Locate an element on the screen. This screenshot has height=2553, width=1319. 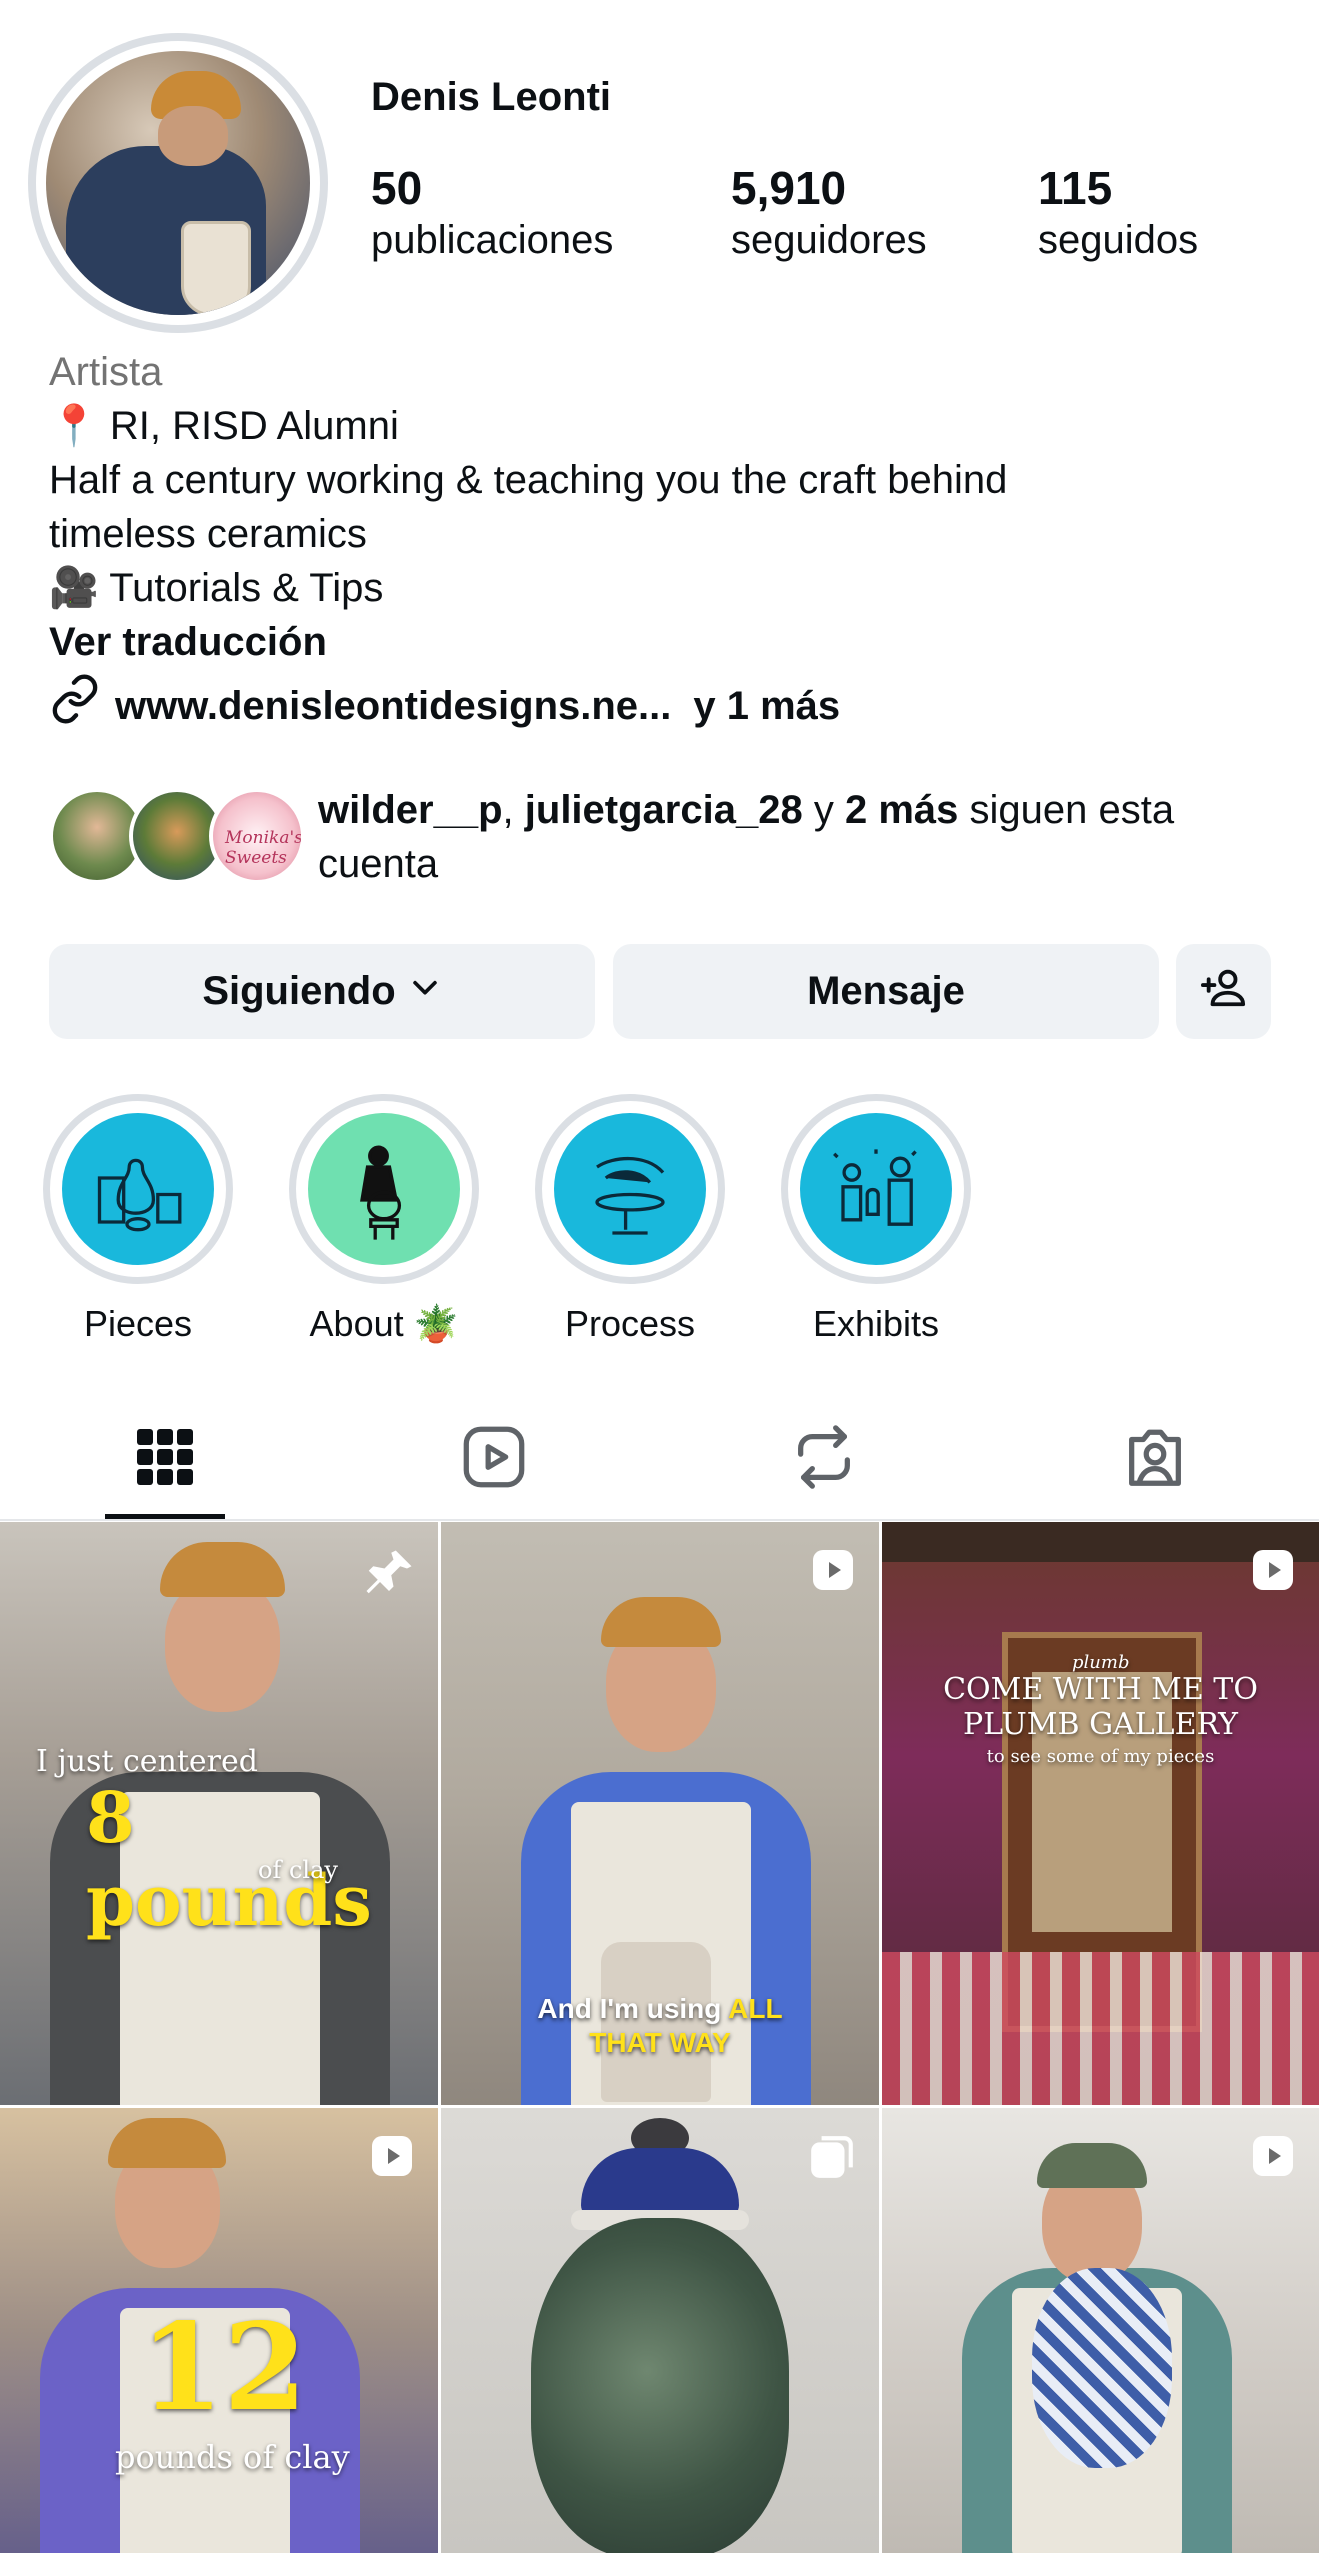
caption-line: And I'm using is located at coordinates (629, 2008).